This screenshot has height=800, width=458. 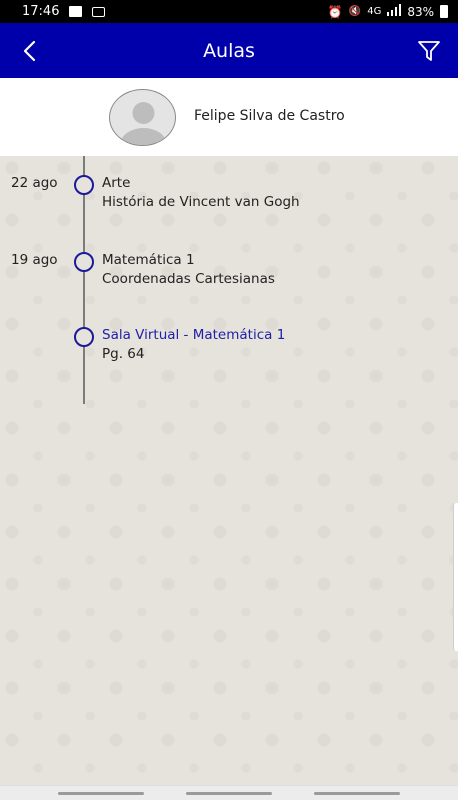 What do you see at coordinates (394, 11) in the screenshot?
I see `signal-icon` at bounding box center [394, 11].